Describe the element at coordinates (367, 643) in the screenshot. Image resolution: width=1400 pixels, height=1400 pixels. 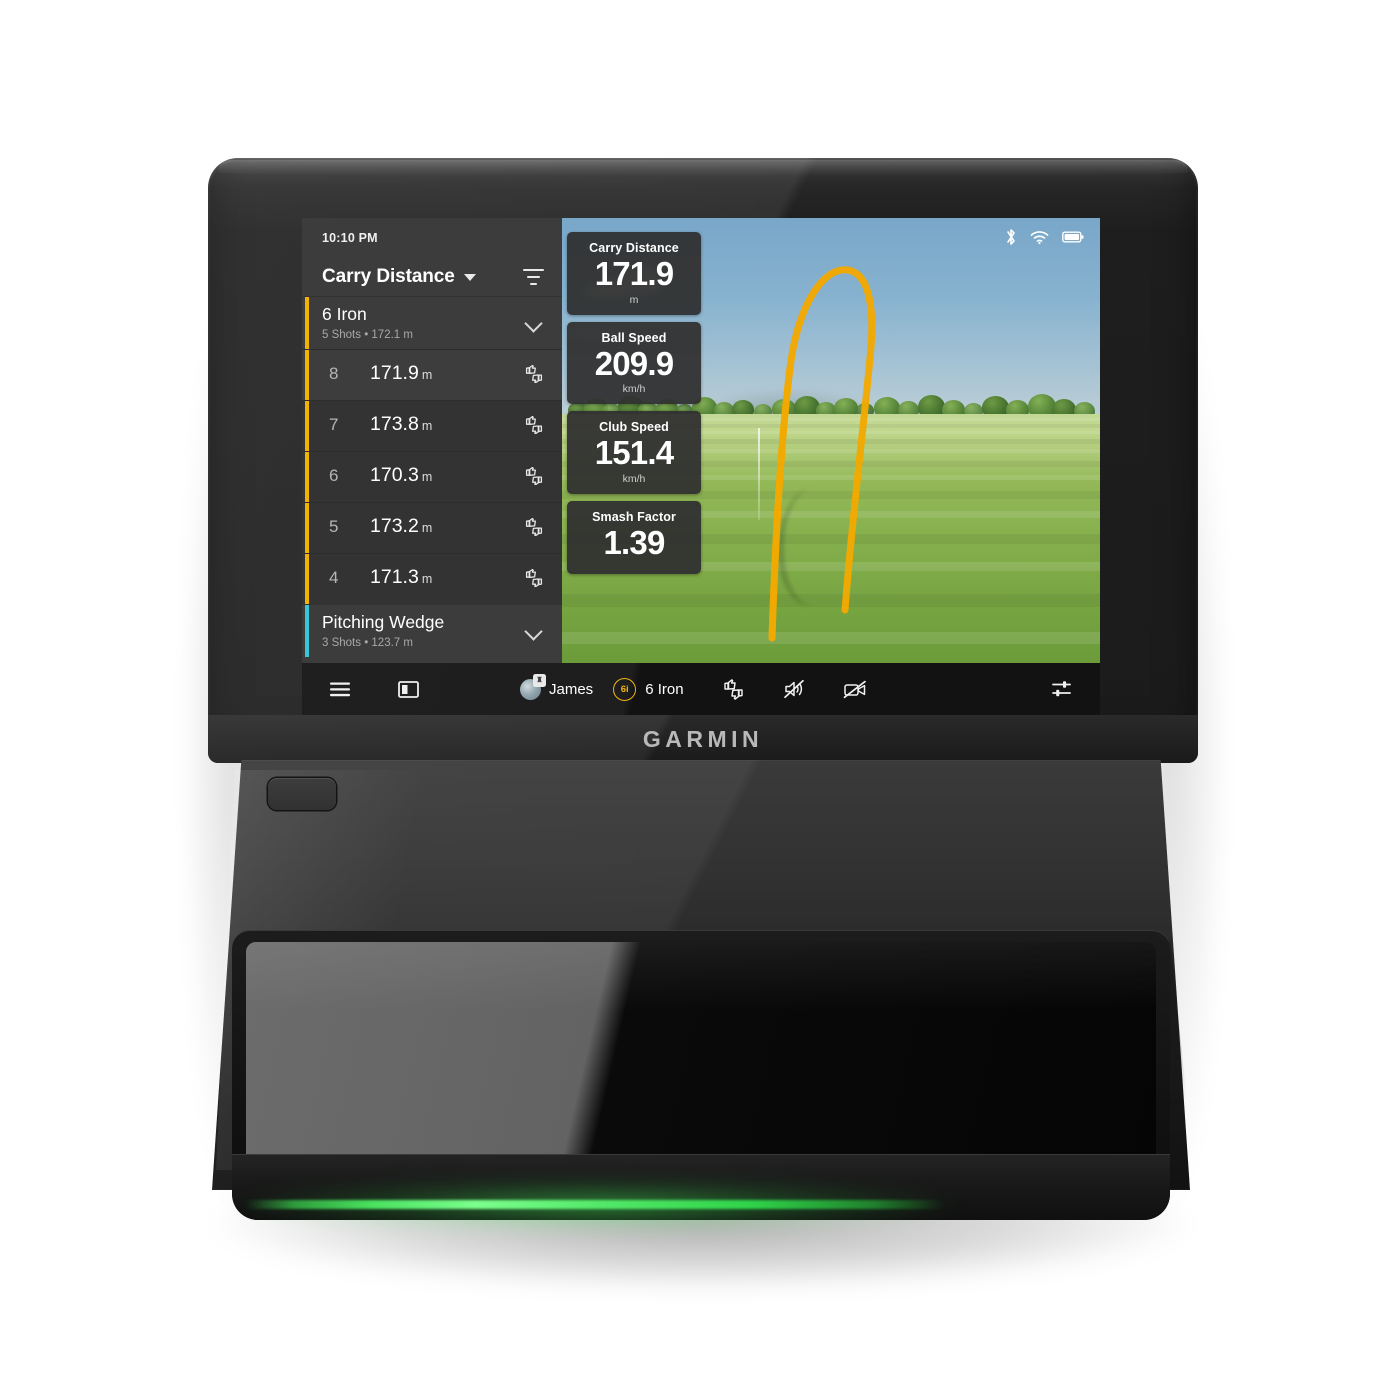
I see `club-group-summary: 3 Shots • 123.7 m` at that location.